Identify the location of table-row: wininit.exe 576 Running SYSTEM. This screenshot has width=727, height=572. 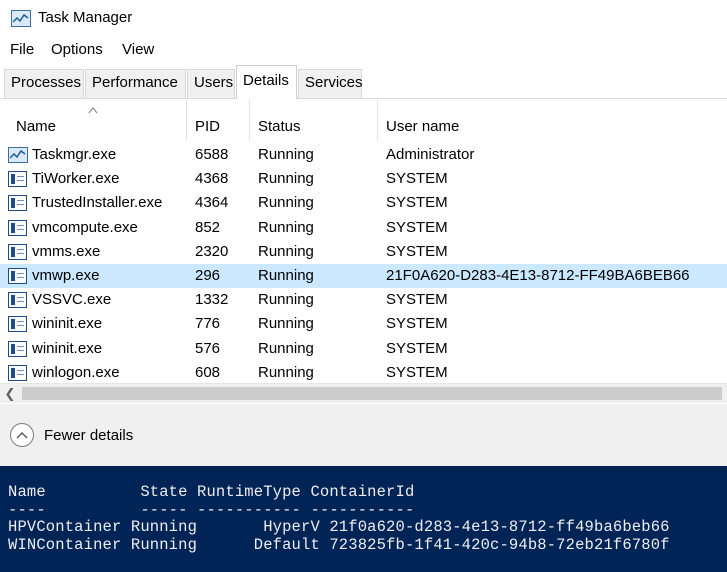
(363, 349).